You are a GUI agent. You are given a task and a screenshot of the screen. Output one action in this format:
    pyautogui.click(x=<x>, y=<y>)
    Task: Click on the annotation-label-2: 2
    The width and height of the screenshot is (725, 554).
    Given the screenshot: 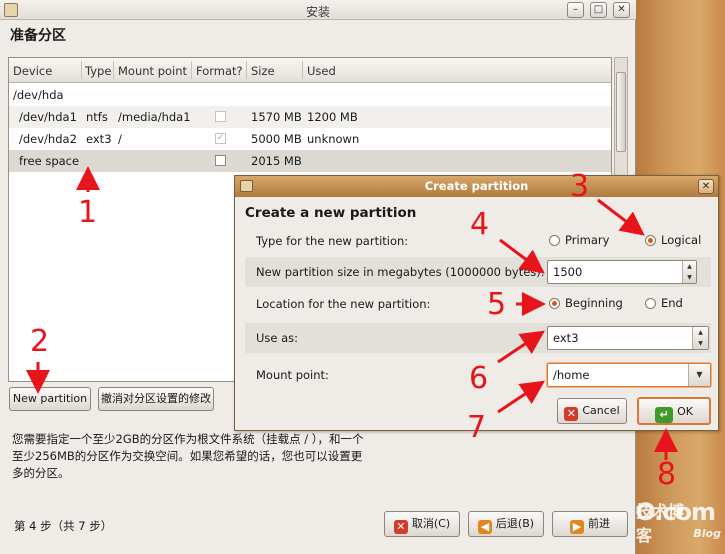 What is the action you would take?
    pyautogui.click(x=40, y=341)
    